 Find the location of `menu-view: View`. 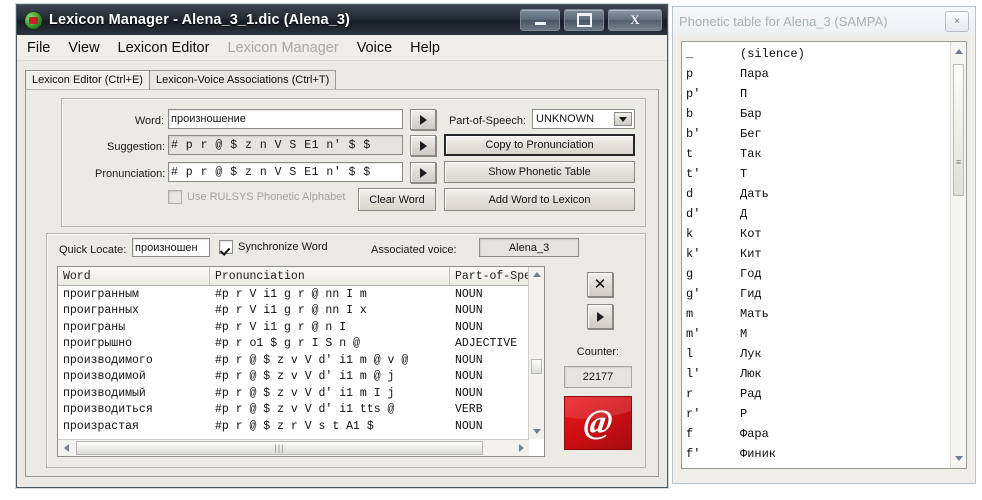

menu-view: View is located at coordinates (83, 48).